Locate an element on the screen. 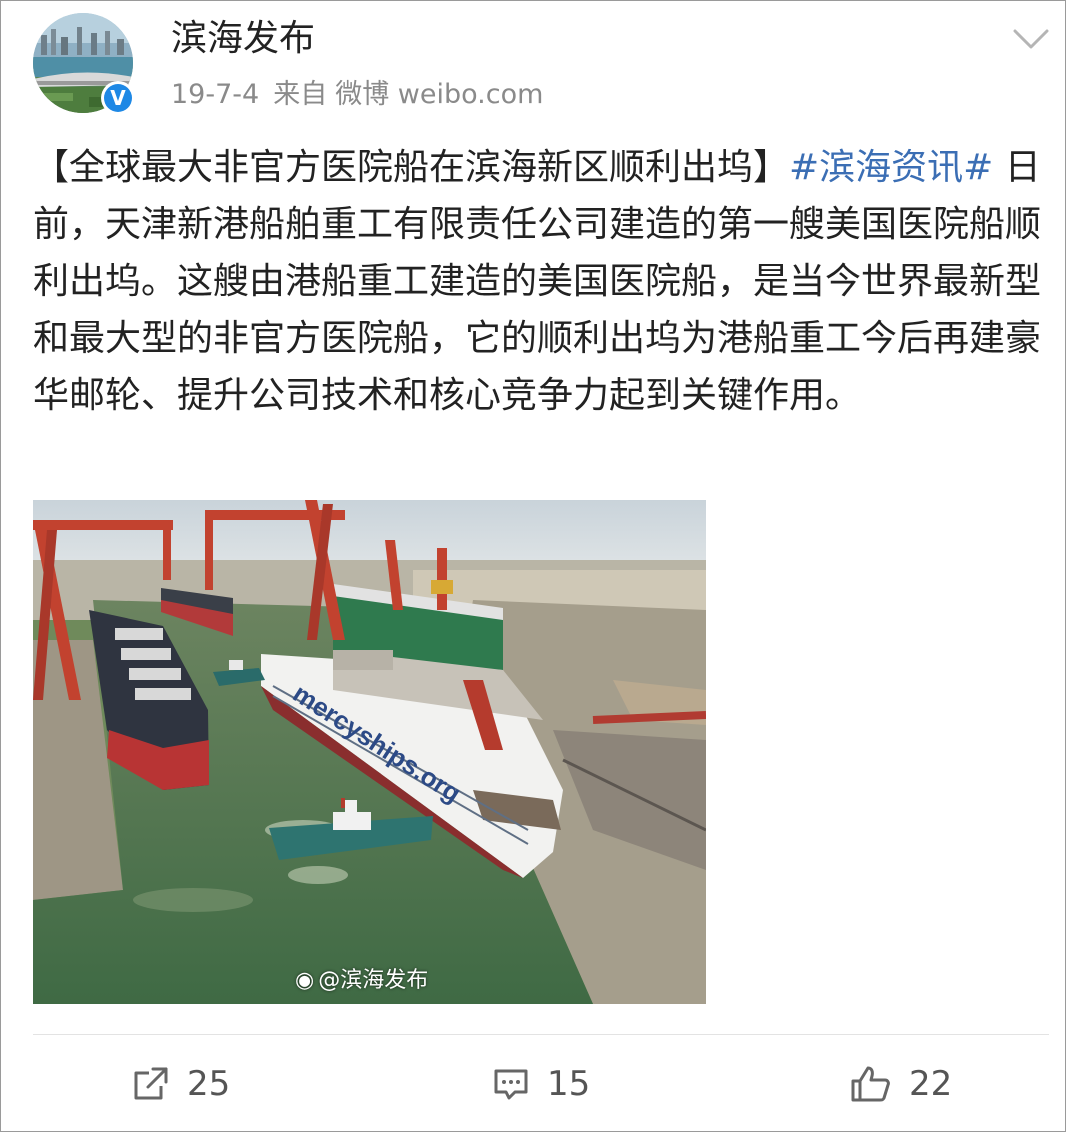  comment-button: 15 is located at coordinates (540, 1084).